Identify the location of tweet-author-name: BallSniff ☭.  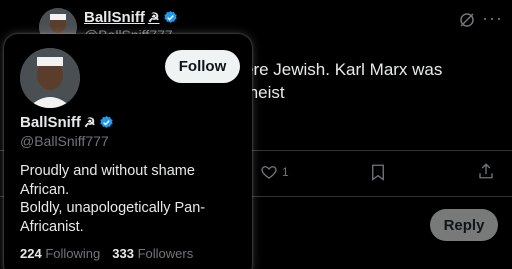
(131, 17).